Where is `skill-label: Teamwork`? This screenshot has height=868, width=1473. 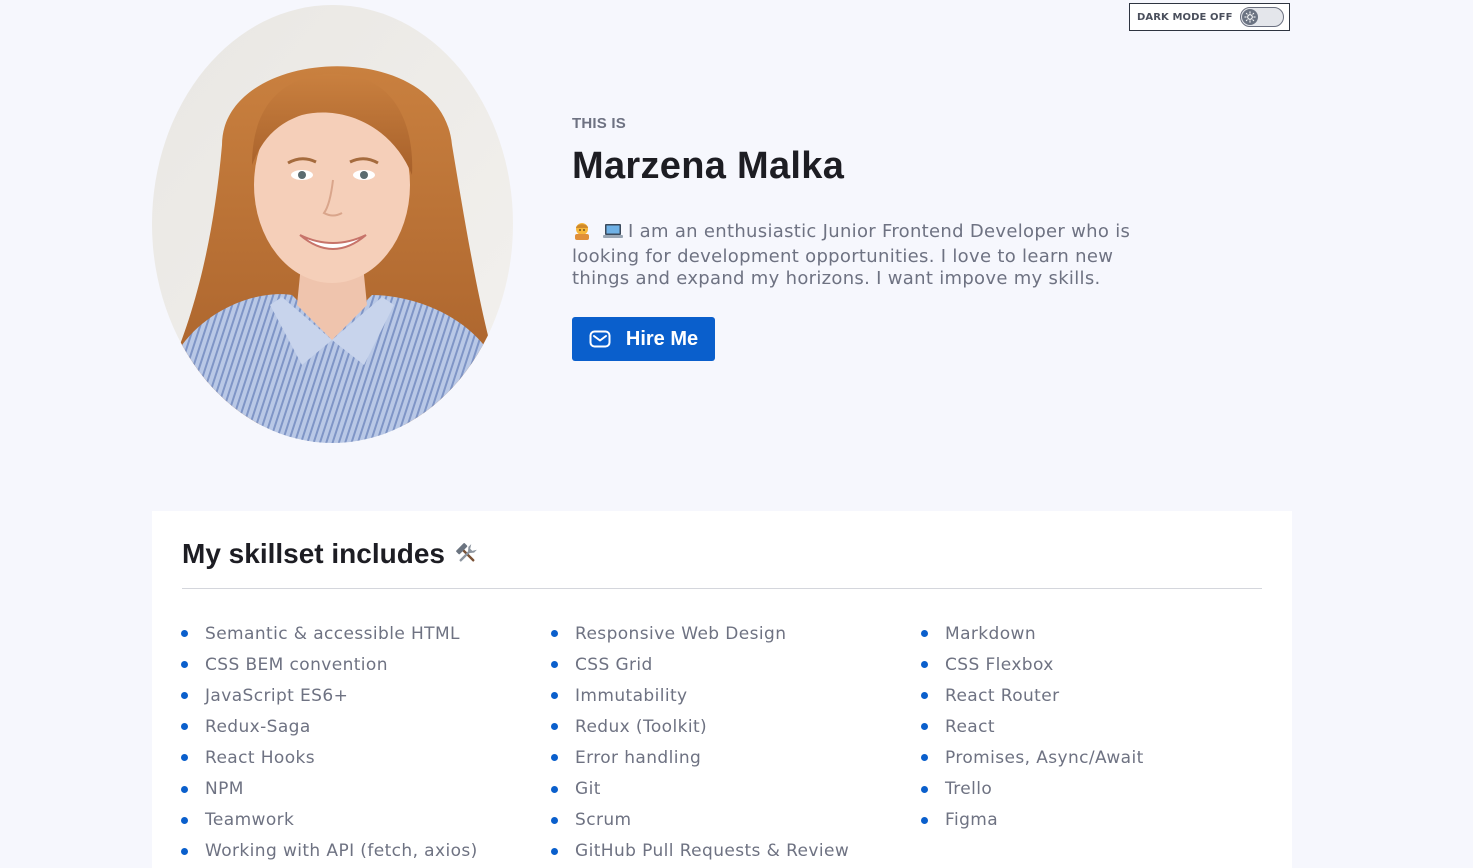
skill-label: Teamwork is located at coordinates (250, 820).